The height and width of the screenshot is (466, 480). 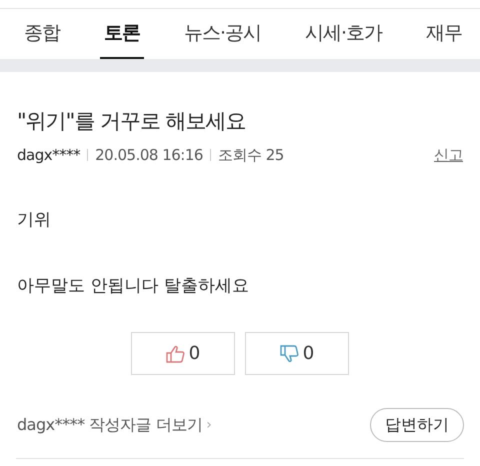 What do you see at coordinates (132, 121) in the screenshot?
I see `post-title: "위기"를 거꾸로 해보세요` at bounding box center [132, 121].